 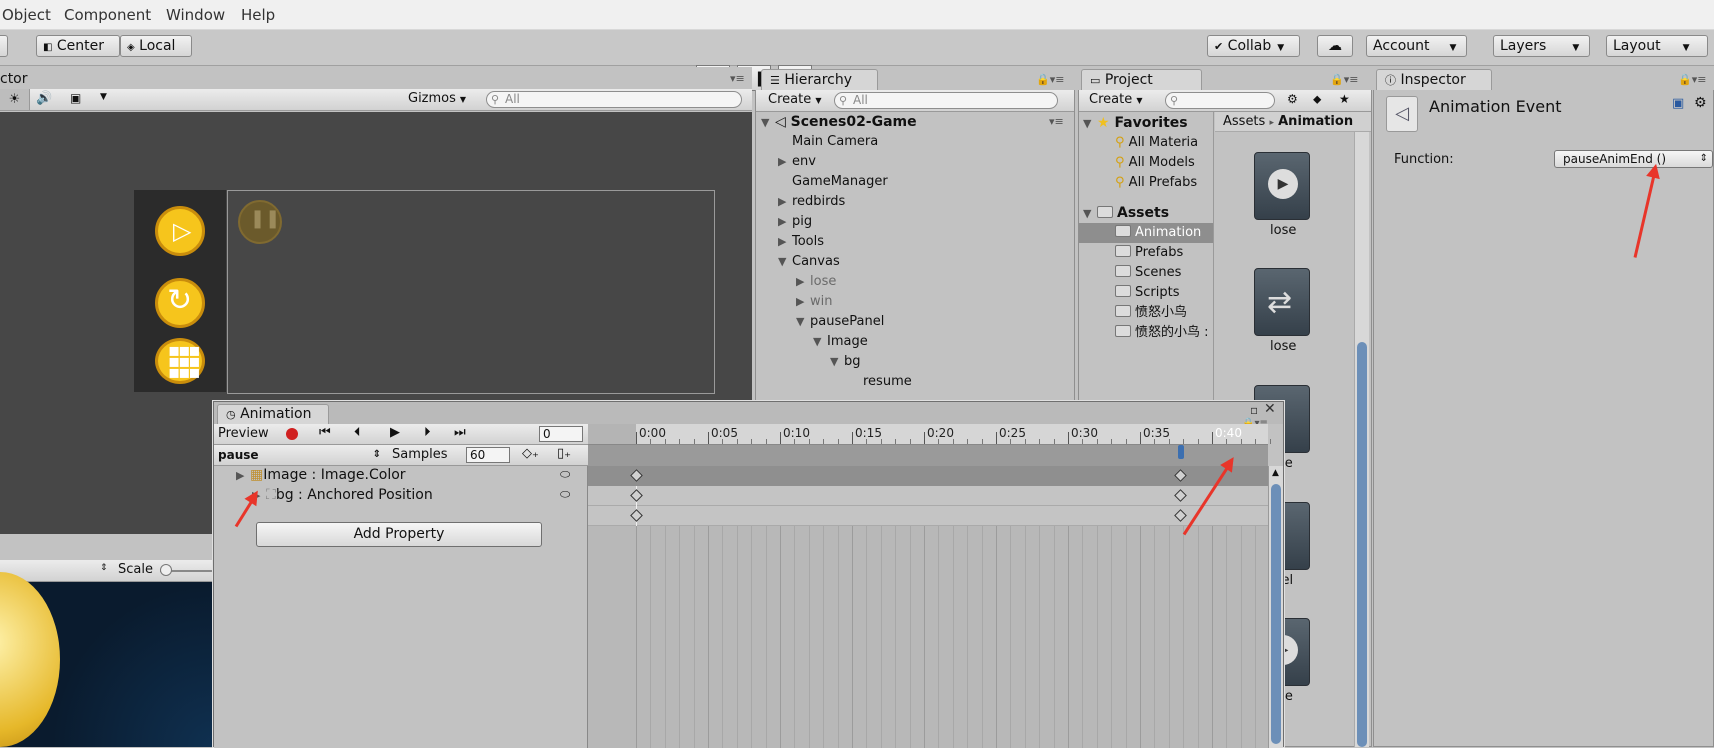 I want to click on tab-animation: ◷ Animation, so click(x=273, y=414).